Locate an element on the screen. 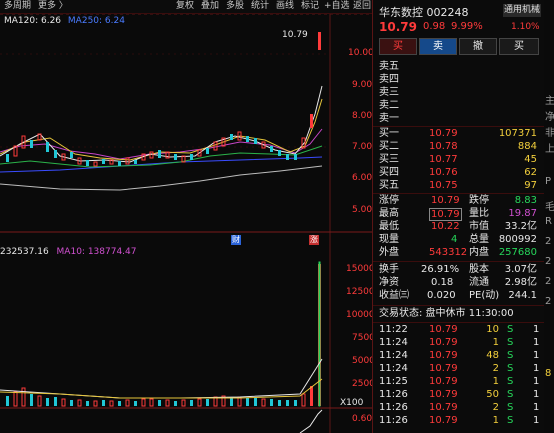 This screenshot has width=554, height=433. stock-code: 002248 is located at coordinates (447, 12).